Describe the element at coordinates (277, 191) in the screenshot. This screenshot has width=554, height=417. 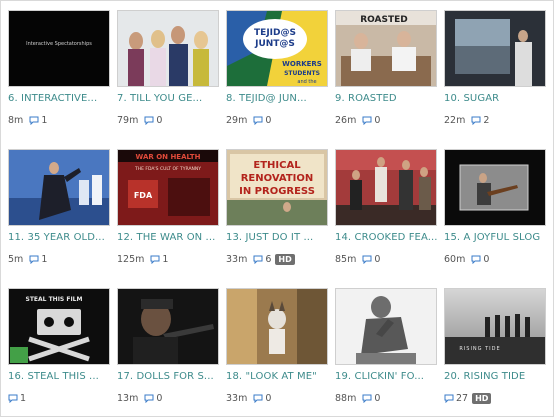
I see `svg-text: IN PROGRESS` at that location.